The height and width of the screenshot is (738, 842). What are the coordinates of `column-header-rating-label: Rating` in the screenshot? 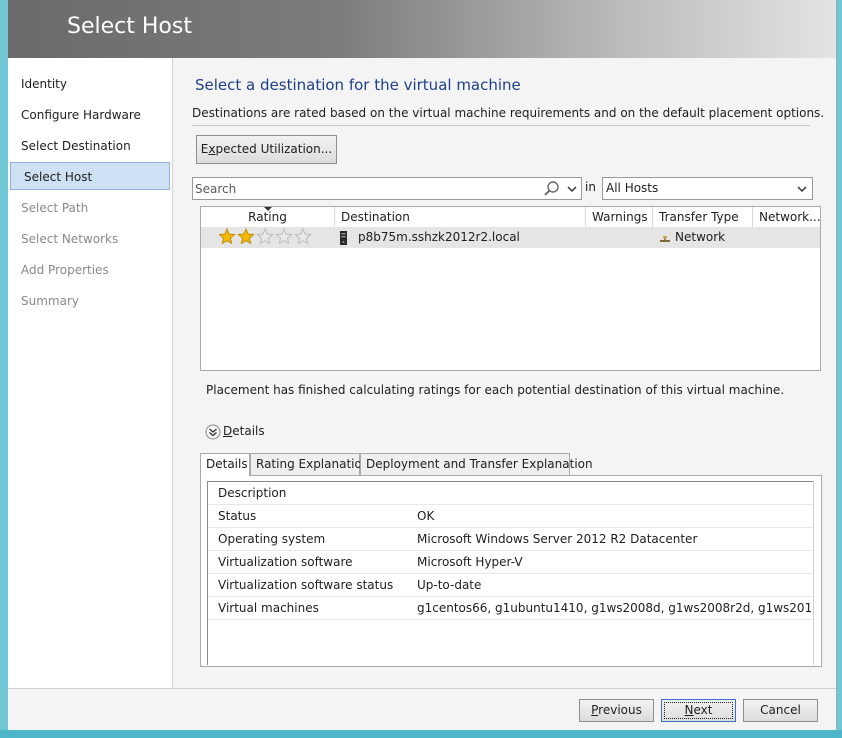 It's located at (267, 217).